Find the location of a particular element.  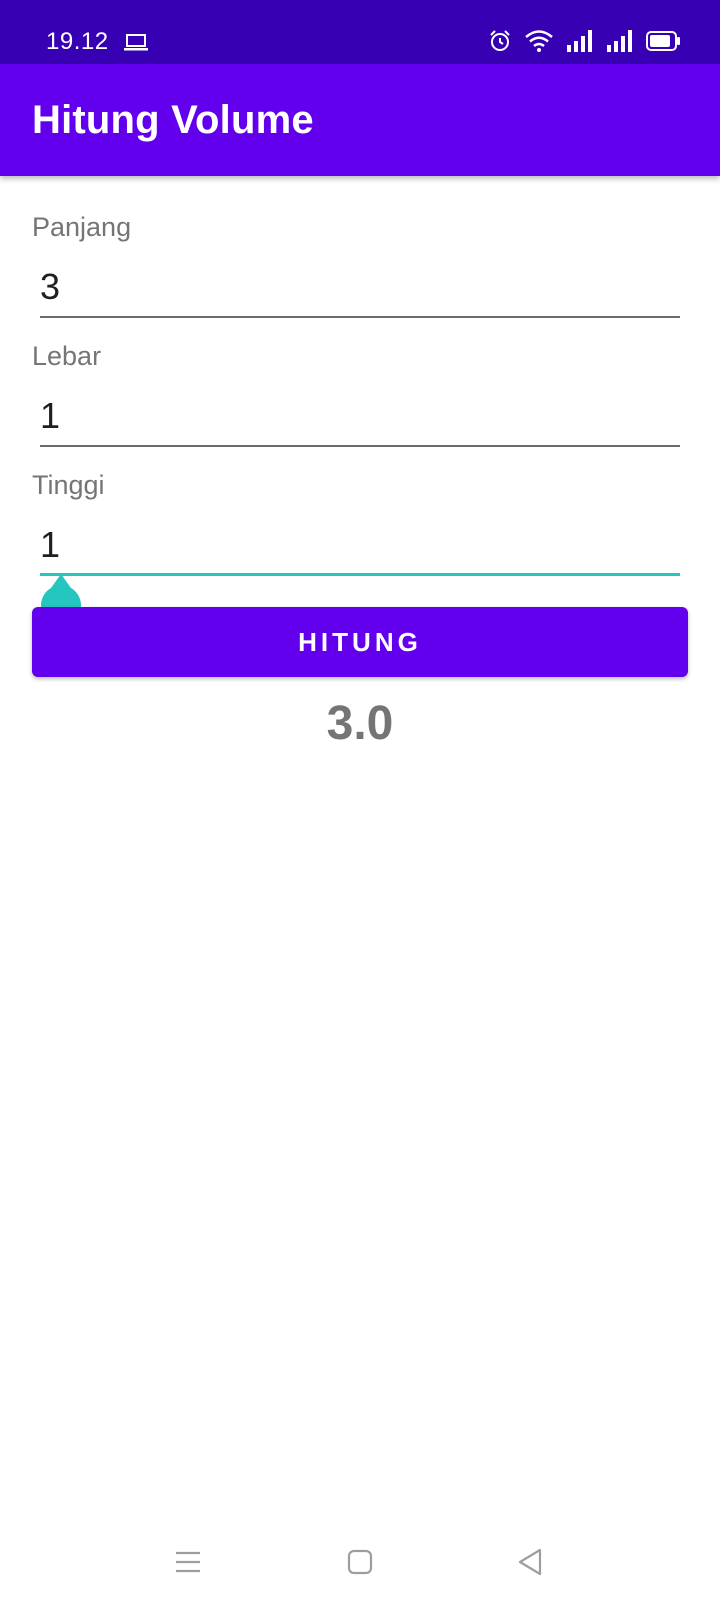

status-time: 19.12 is located at coordinates (77, 41).